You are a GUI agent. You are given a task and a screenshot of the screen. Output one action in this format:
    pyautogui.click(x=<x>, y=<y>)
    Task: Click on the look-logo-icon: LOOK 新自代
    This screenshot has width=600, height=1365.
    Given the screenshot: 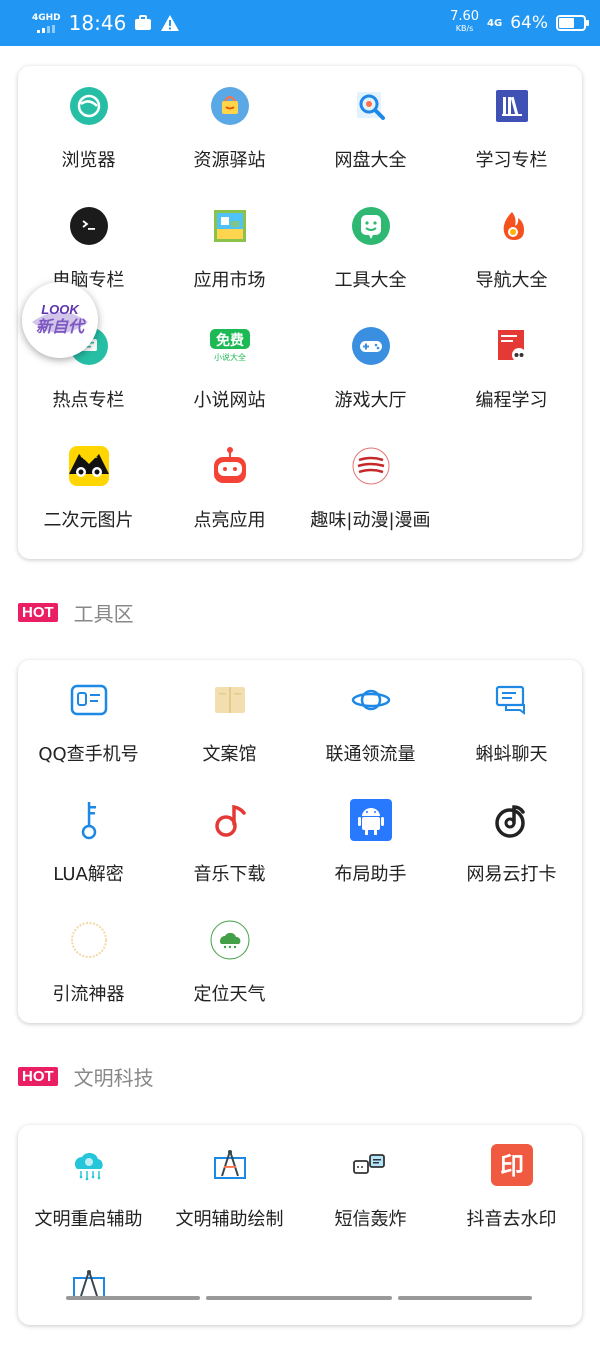 What is the action you would take?
    pyautogui.click(x=60, y=320)
    